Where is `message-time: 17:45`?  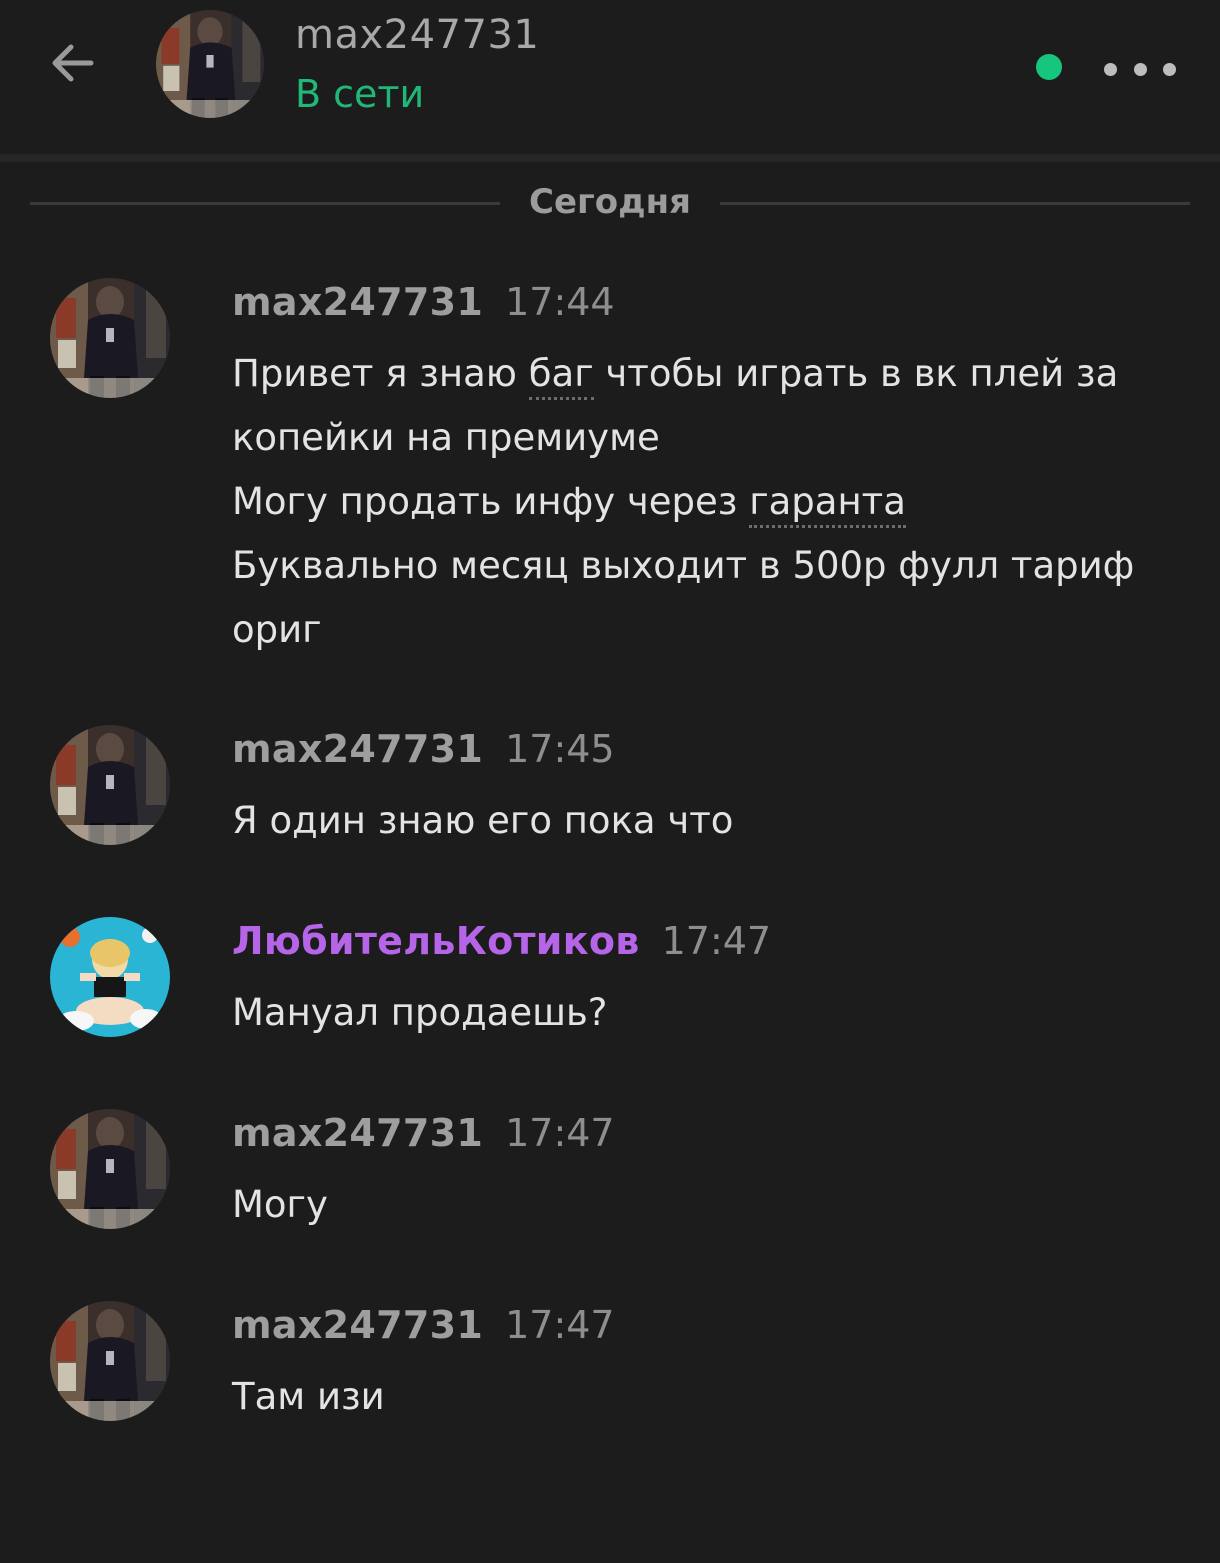 message-time: 17:45 is located at coordinates (560, 749).